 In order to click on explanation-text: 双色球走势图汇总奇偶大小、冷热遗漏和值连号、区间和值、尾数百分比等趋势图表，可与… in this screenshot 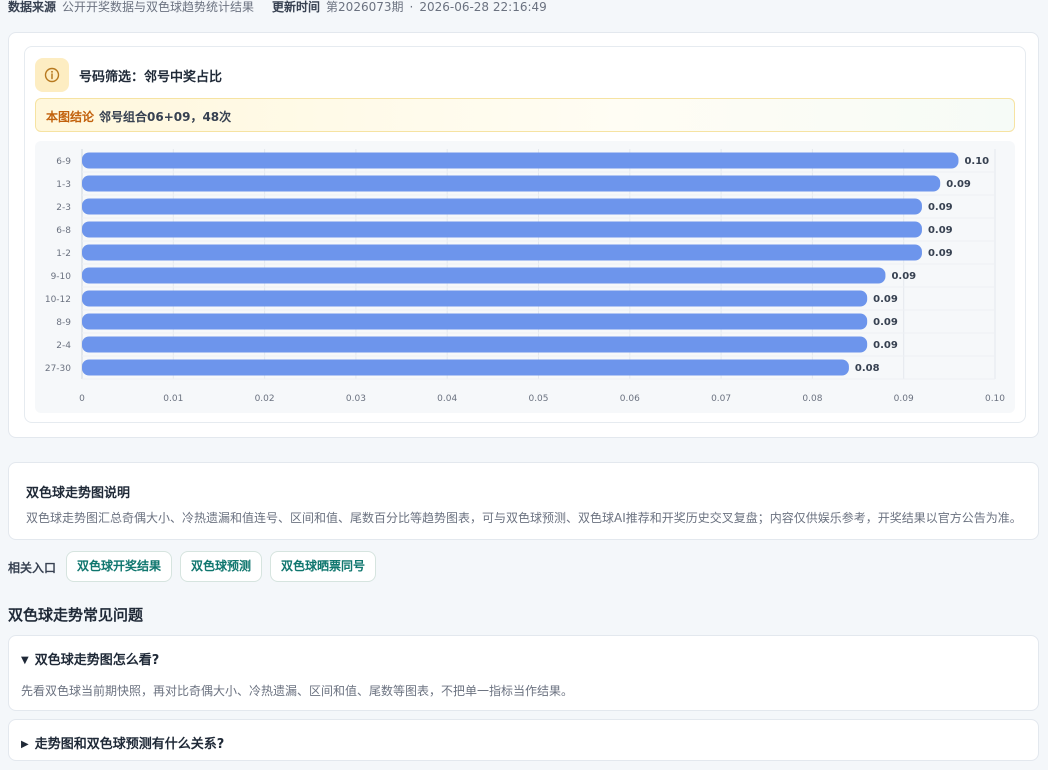, I will do `click(524, 518)`.